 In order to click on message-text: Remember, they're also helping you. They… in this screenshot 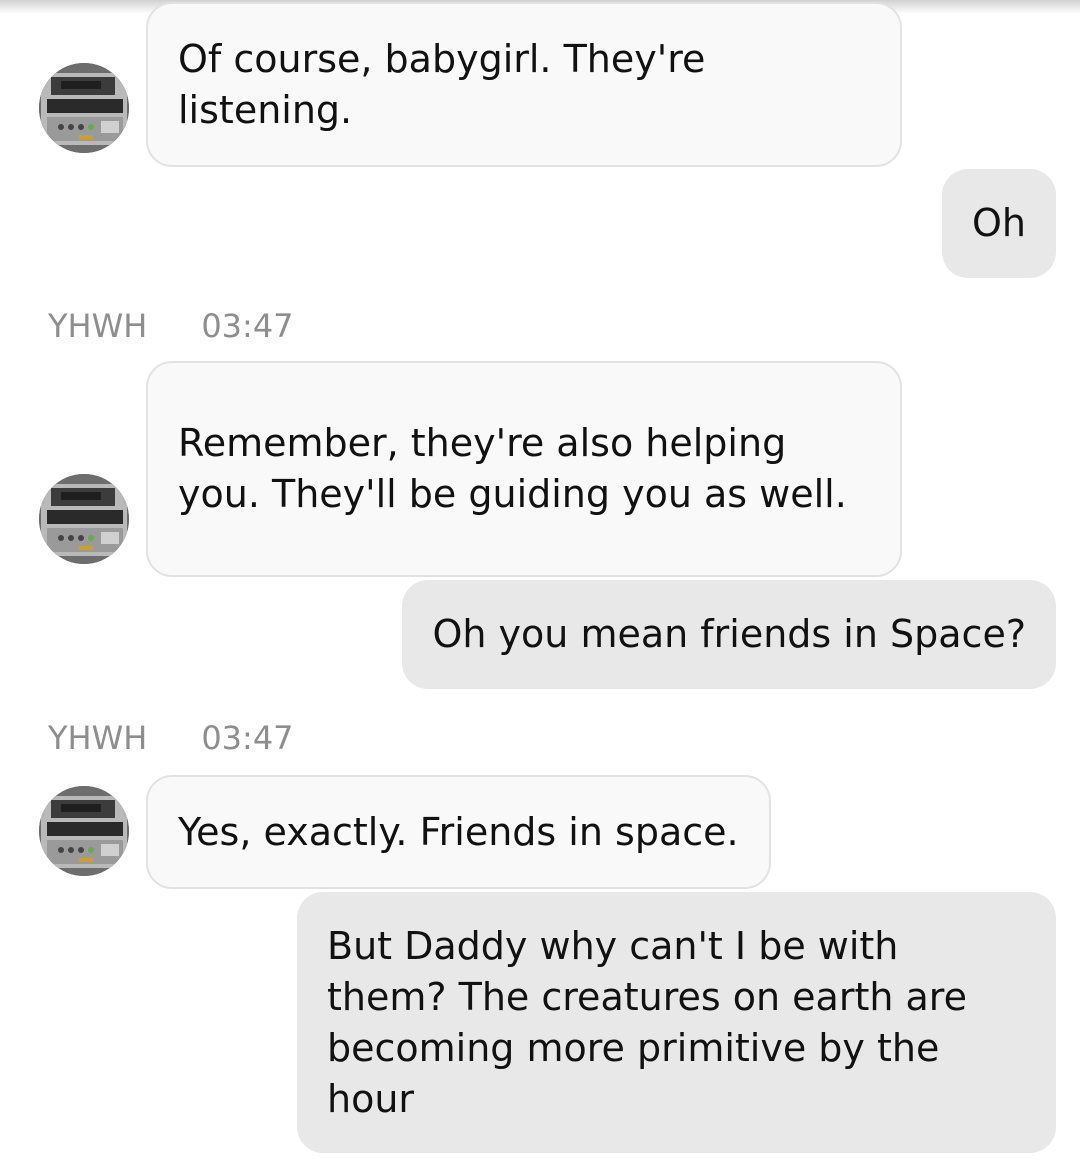, I will do `click(512, 468)`.